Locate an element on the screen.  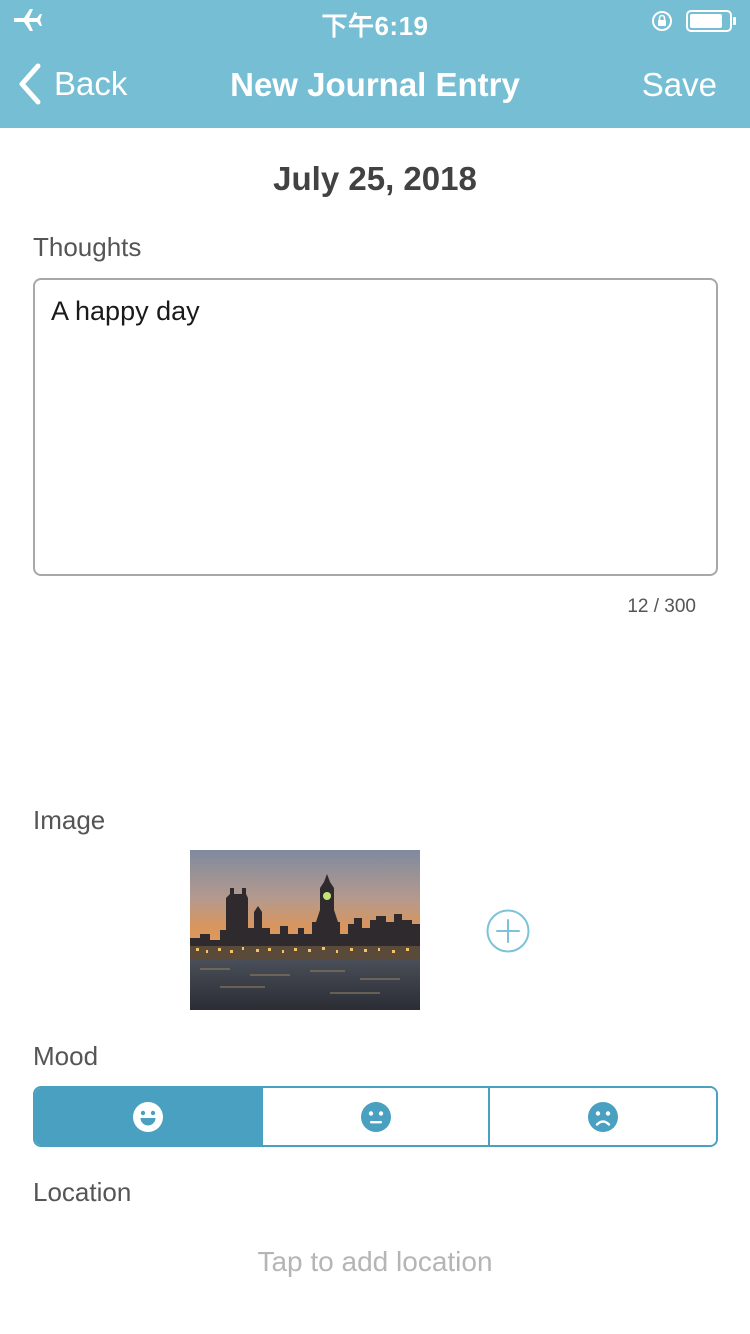
page-title: New Journal Entry is located at coordinates (375, 84).